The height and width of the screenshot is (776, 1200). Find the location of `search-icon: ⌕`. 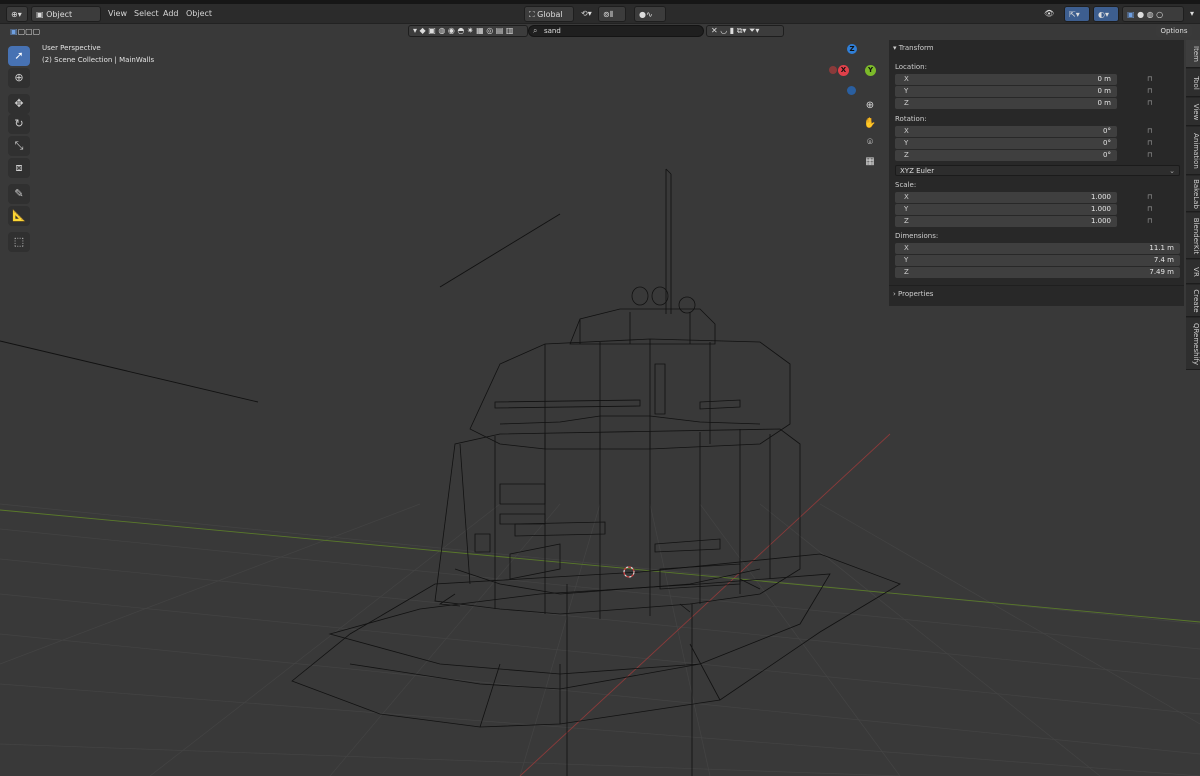

search-icon: ⌕ is located at coordinates (535, 30).